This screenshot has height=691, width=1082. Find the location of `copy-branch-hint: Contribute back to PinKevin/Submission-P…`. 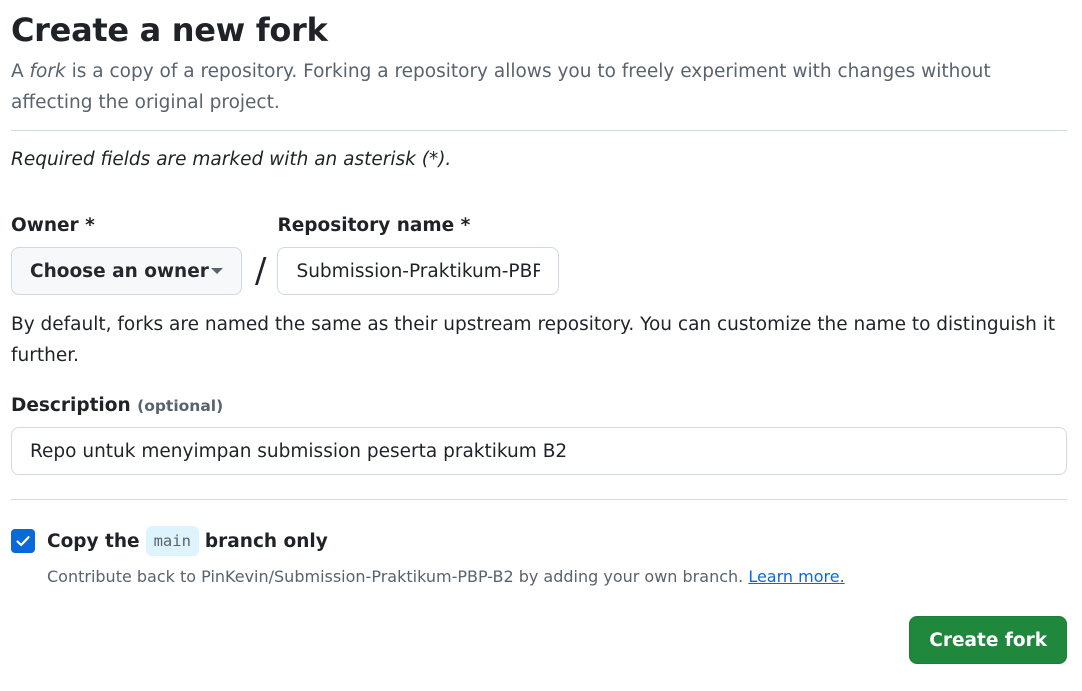

copy-branch-hint: Contribute back to PinKevin/Submission-P… is located at coordinates (557, 577).